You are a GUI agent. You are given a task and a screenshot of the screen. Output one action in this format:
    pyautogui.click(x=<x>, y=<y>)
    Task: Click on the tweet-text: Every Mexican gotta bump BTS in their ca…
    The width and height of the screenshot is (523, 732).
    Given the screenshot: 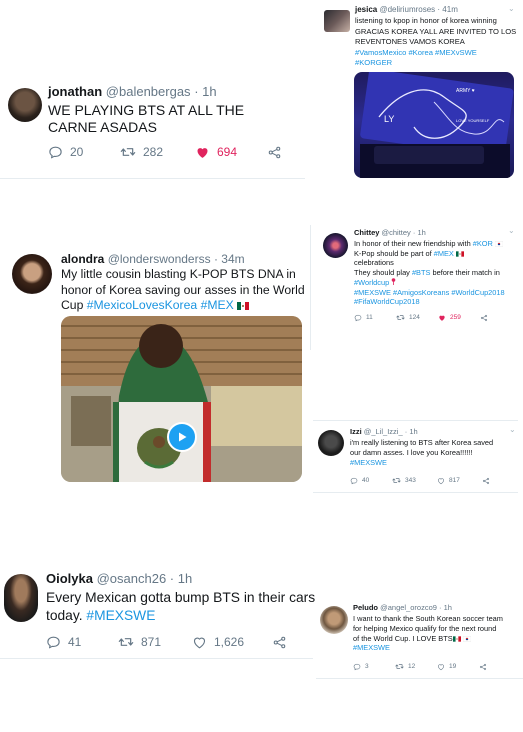 What is the action you would take?
    pyautogui.click(x=181, y=607)
    